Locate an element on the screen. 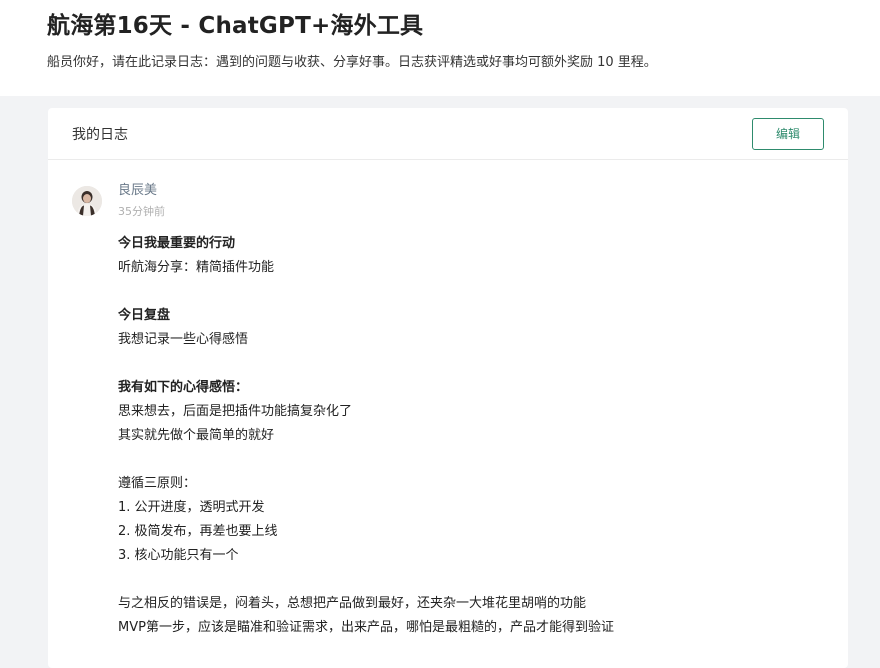 This screenshot has height=668, width=880. entry-timestamp: 35分钟前 is located at coordinates (141, 211).